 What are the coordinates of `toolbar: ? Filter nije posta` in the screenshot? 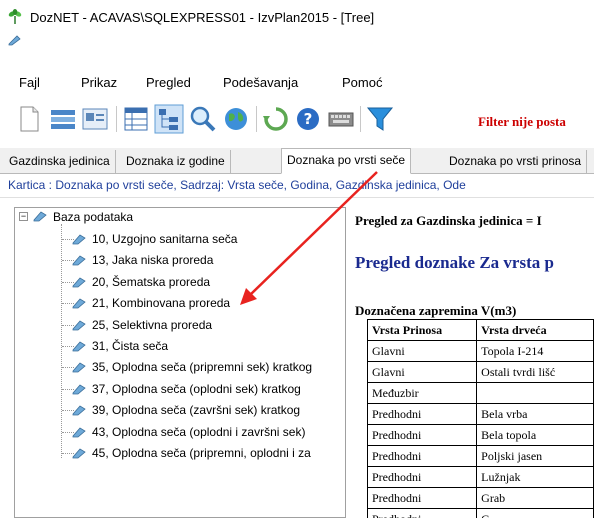 It's located at (297, 120).